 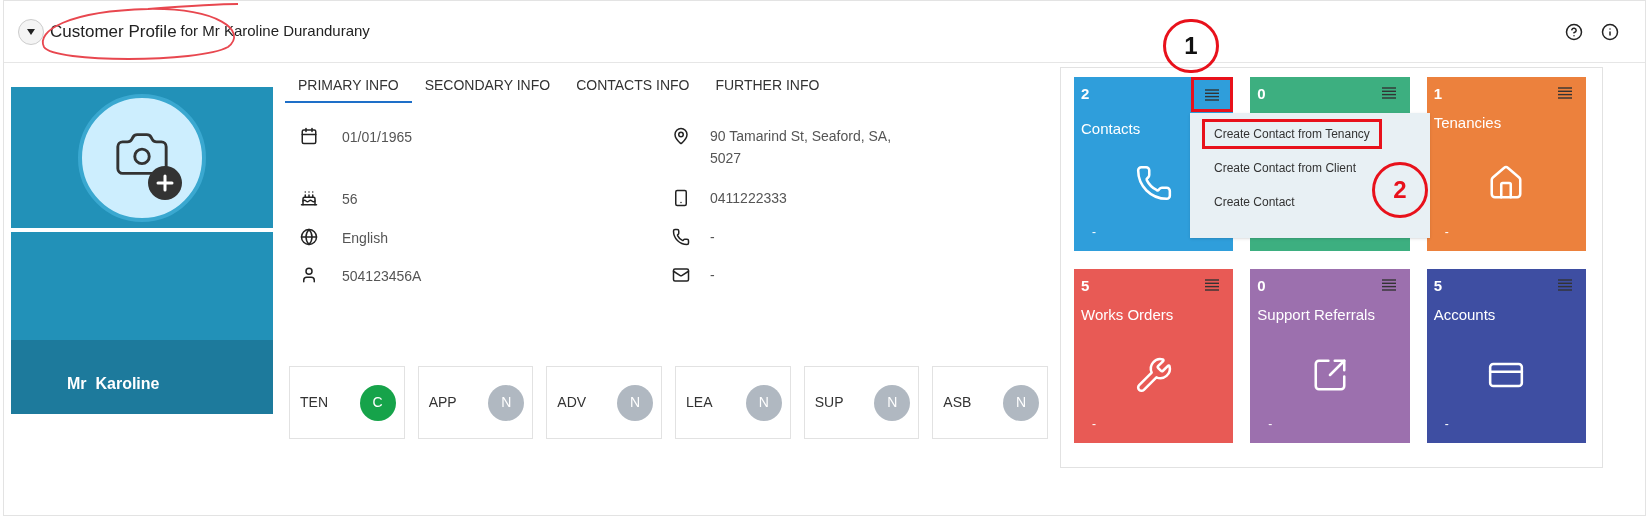 I want to click on status-badge: C, so click(x=377, y=402).